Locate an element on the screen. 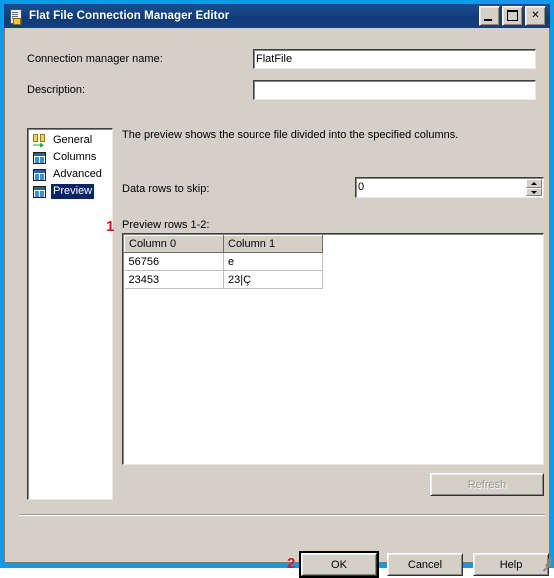 This screenshot has width=554, height=578. connection-name-input is located at coordinates (394, 59).